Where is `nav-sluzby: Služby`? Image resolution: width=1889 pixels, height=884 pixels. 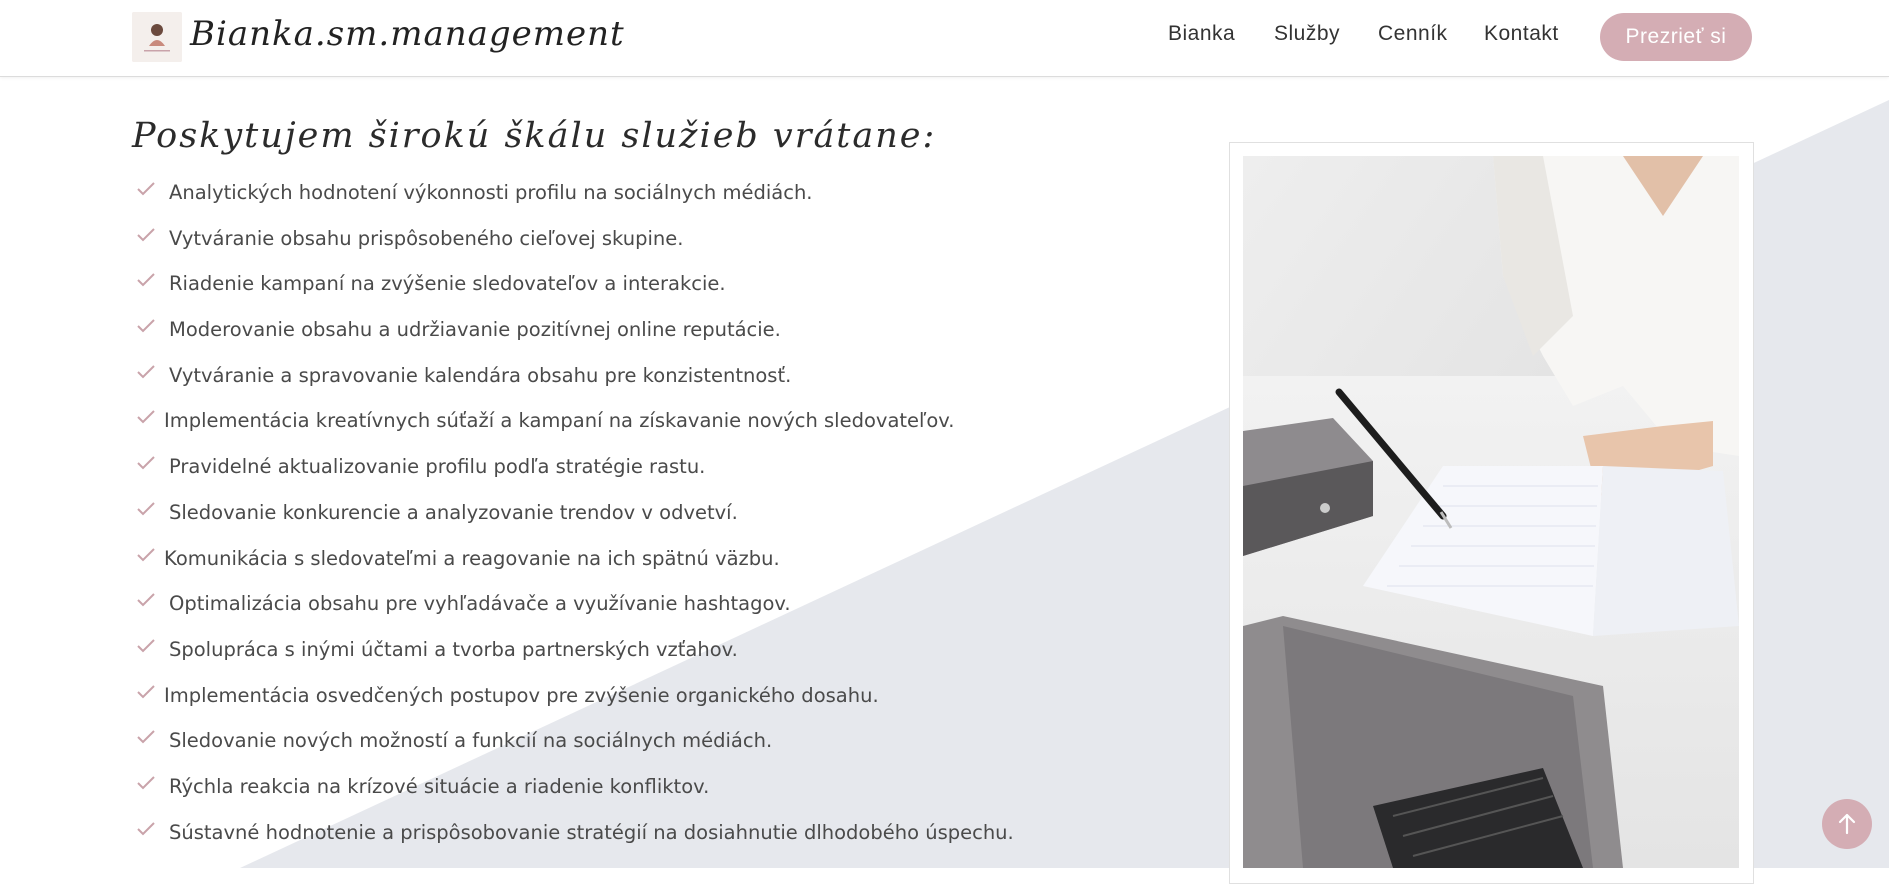
nav-sluzby: Služby is located at coordinates (1307, 37).